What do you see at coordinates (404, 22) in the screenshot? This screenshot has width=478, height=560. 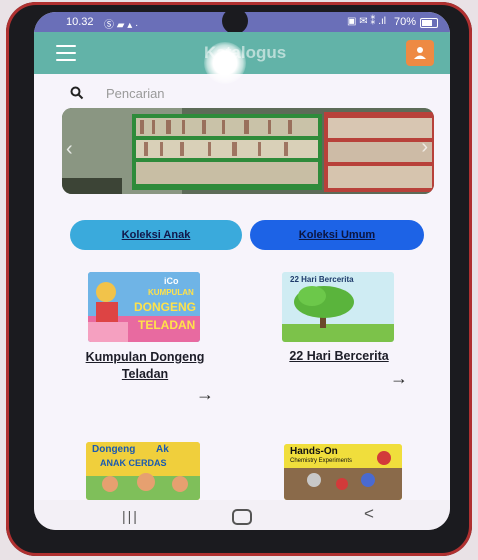 I see `battery-percent: 70%` at bounding box center [404, 22].